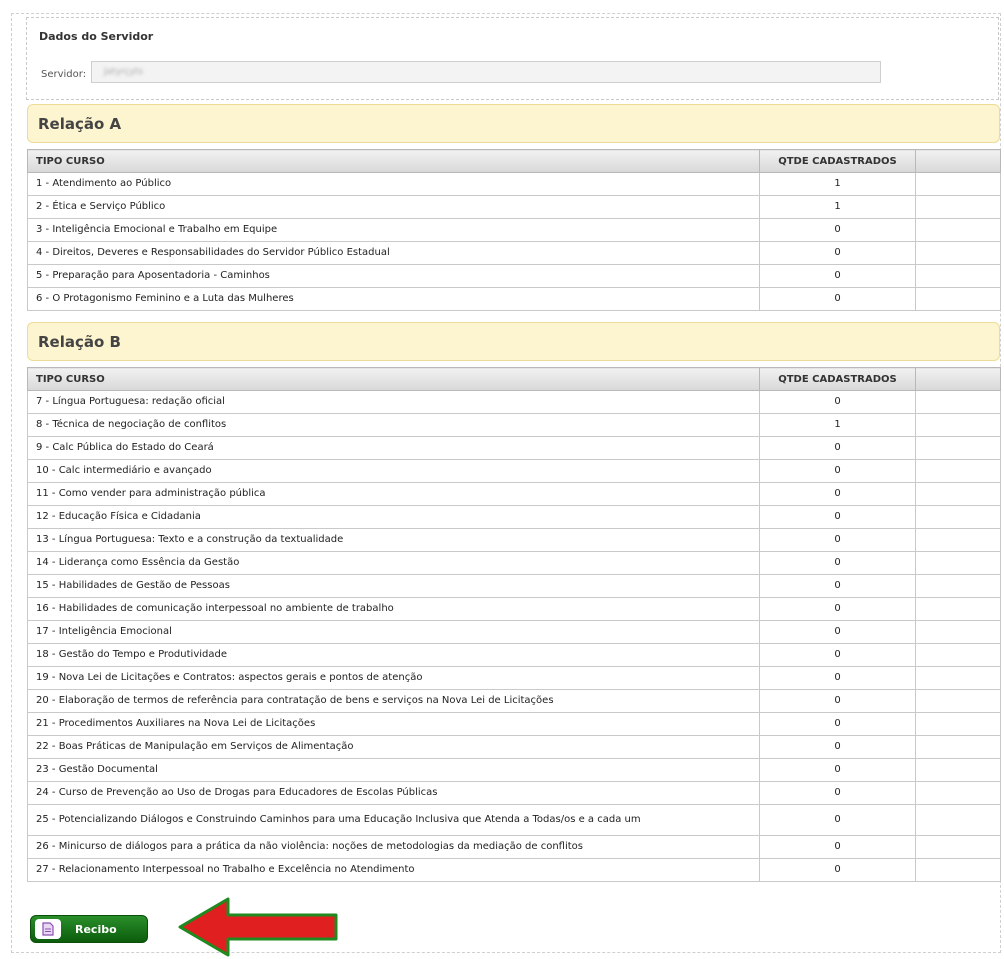 The width and height of the screenshot is (1004, 959). Describe the element at coordinates (512, 58) in the screenshot. I see `servidor-panel: Dados do Servidor Servidor: Jatyrçyts` at that location.